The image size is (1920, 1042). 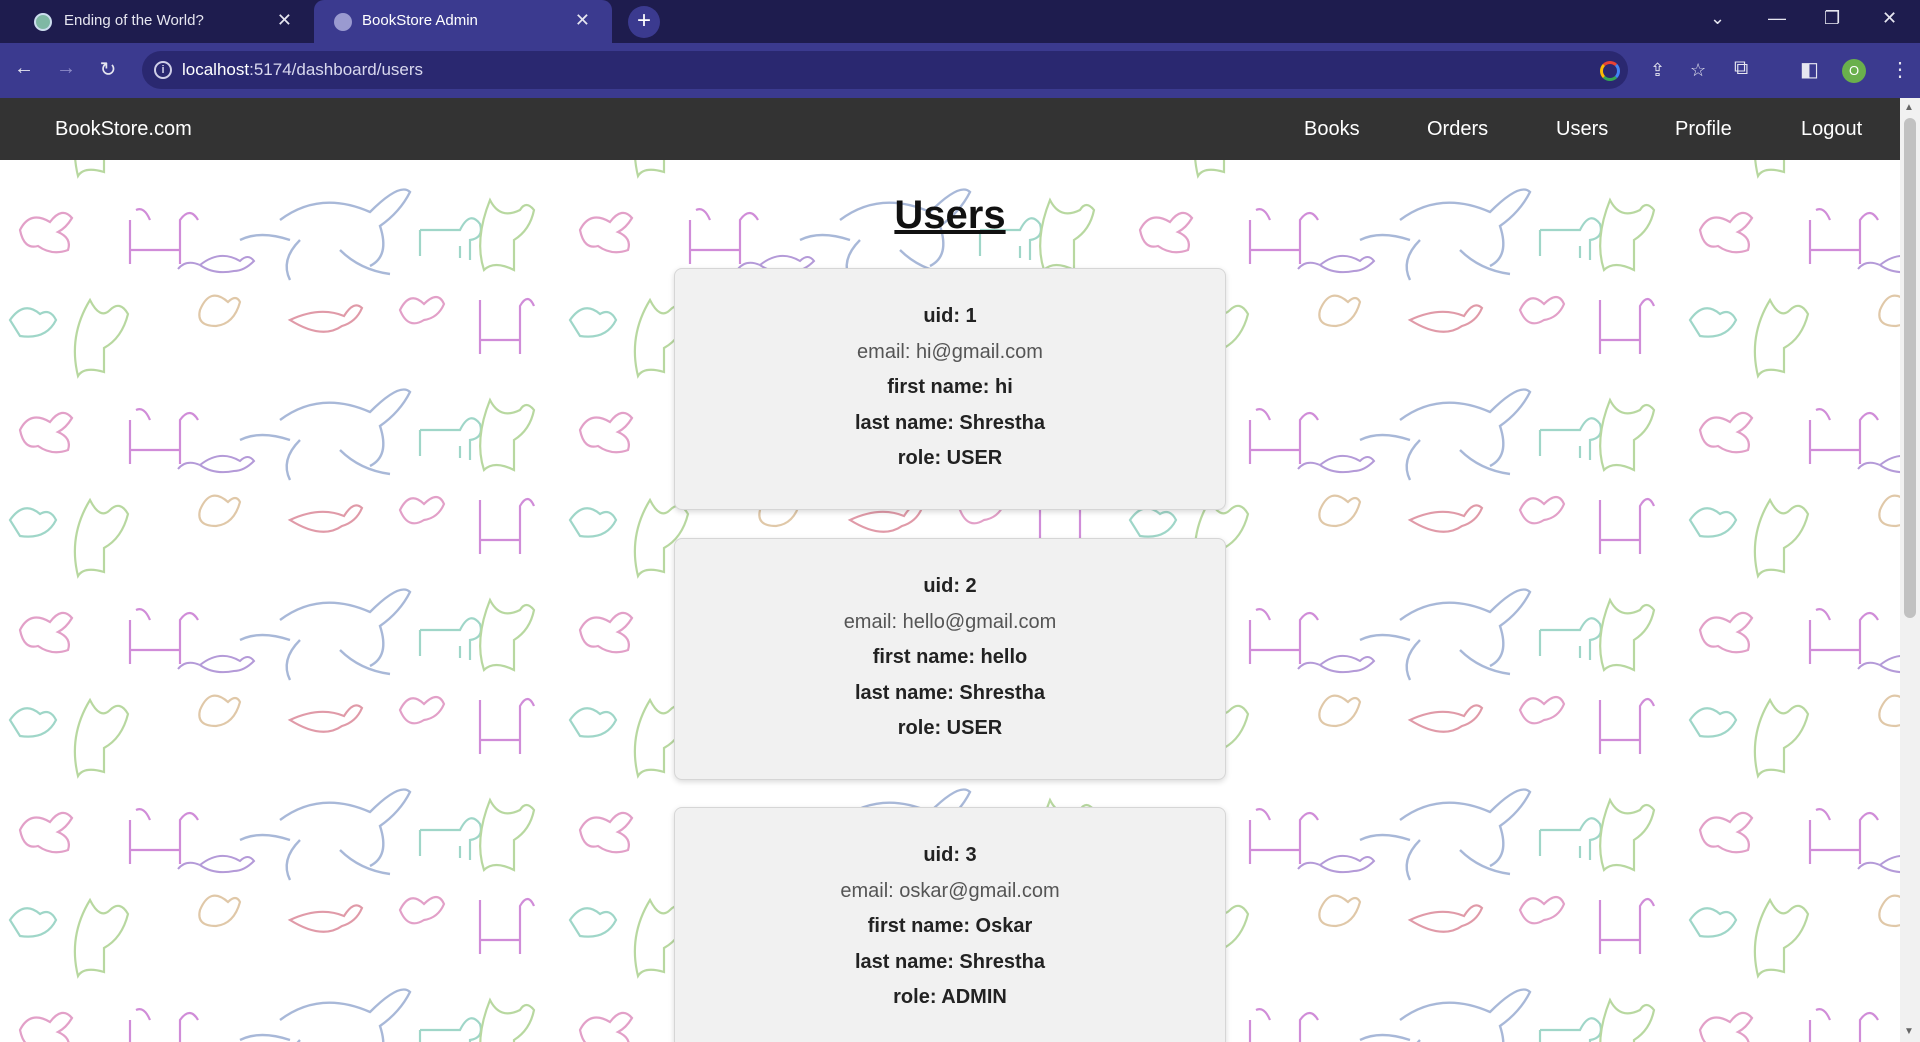 What do you see at coordinates (950, 316) in the screenshot?
I see `user-uid: uid: 1` at bounding box center [950, 316].